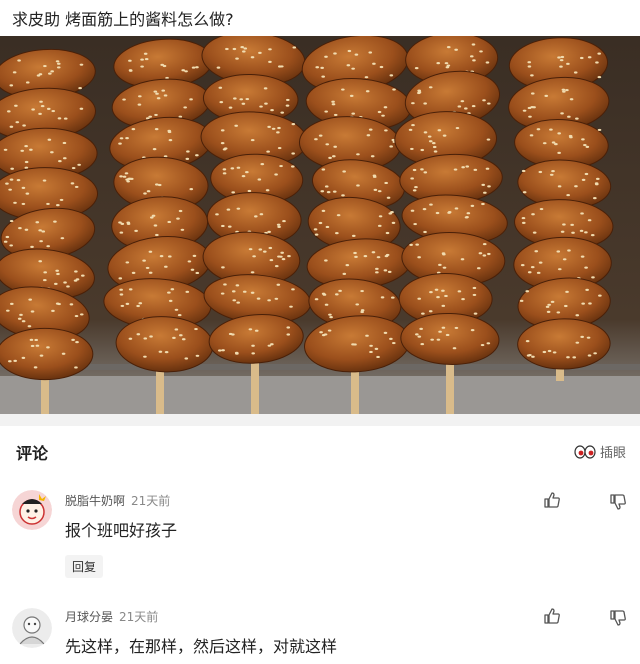 This screenshot has height=664, width=640. What do you see at coordinates (95, 501) in the screenshot?
I see `username: 脱脂牛奶啊` at bounding box center [95, 501].